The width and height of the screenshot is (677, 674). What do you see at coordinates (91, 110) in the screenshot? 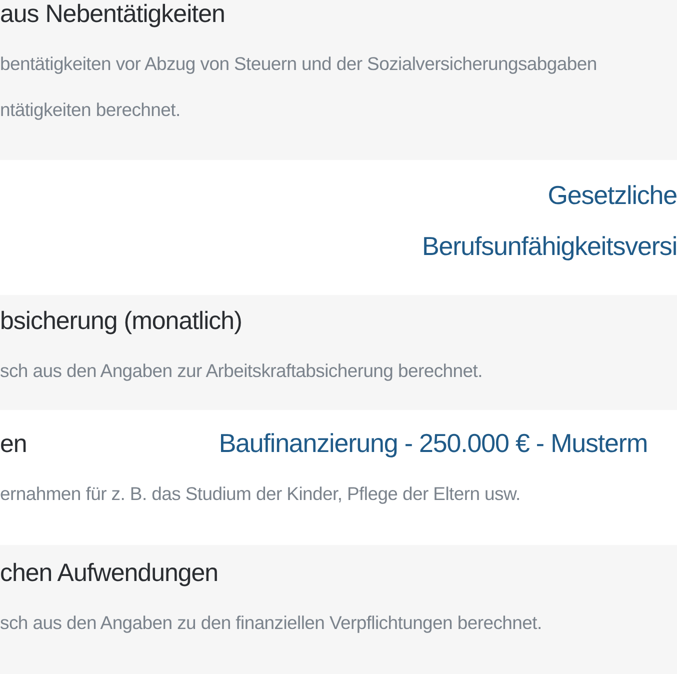
I see `description-text: ntätigkeiten berechnet.` at bounding box center [91, 110].